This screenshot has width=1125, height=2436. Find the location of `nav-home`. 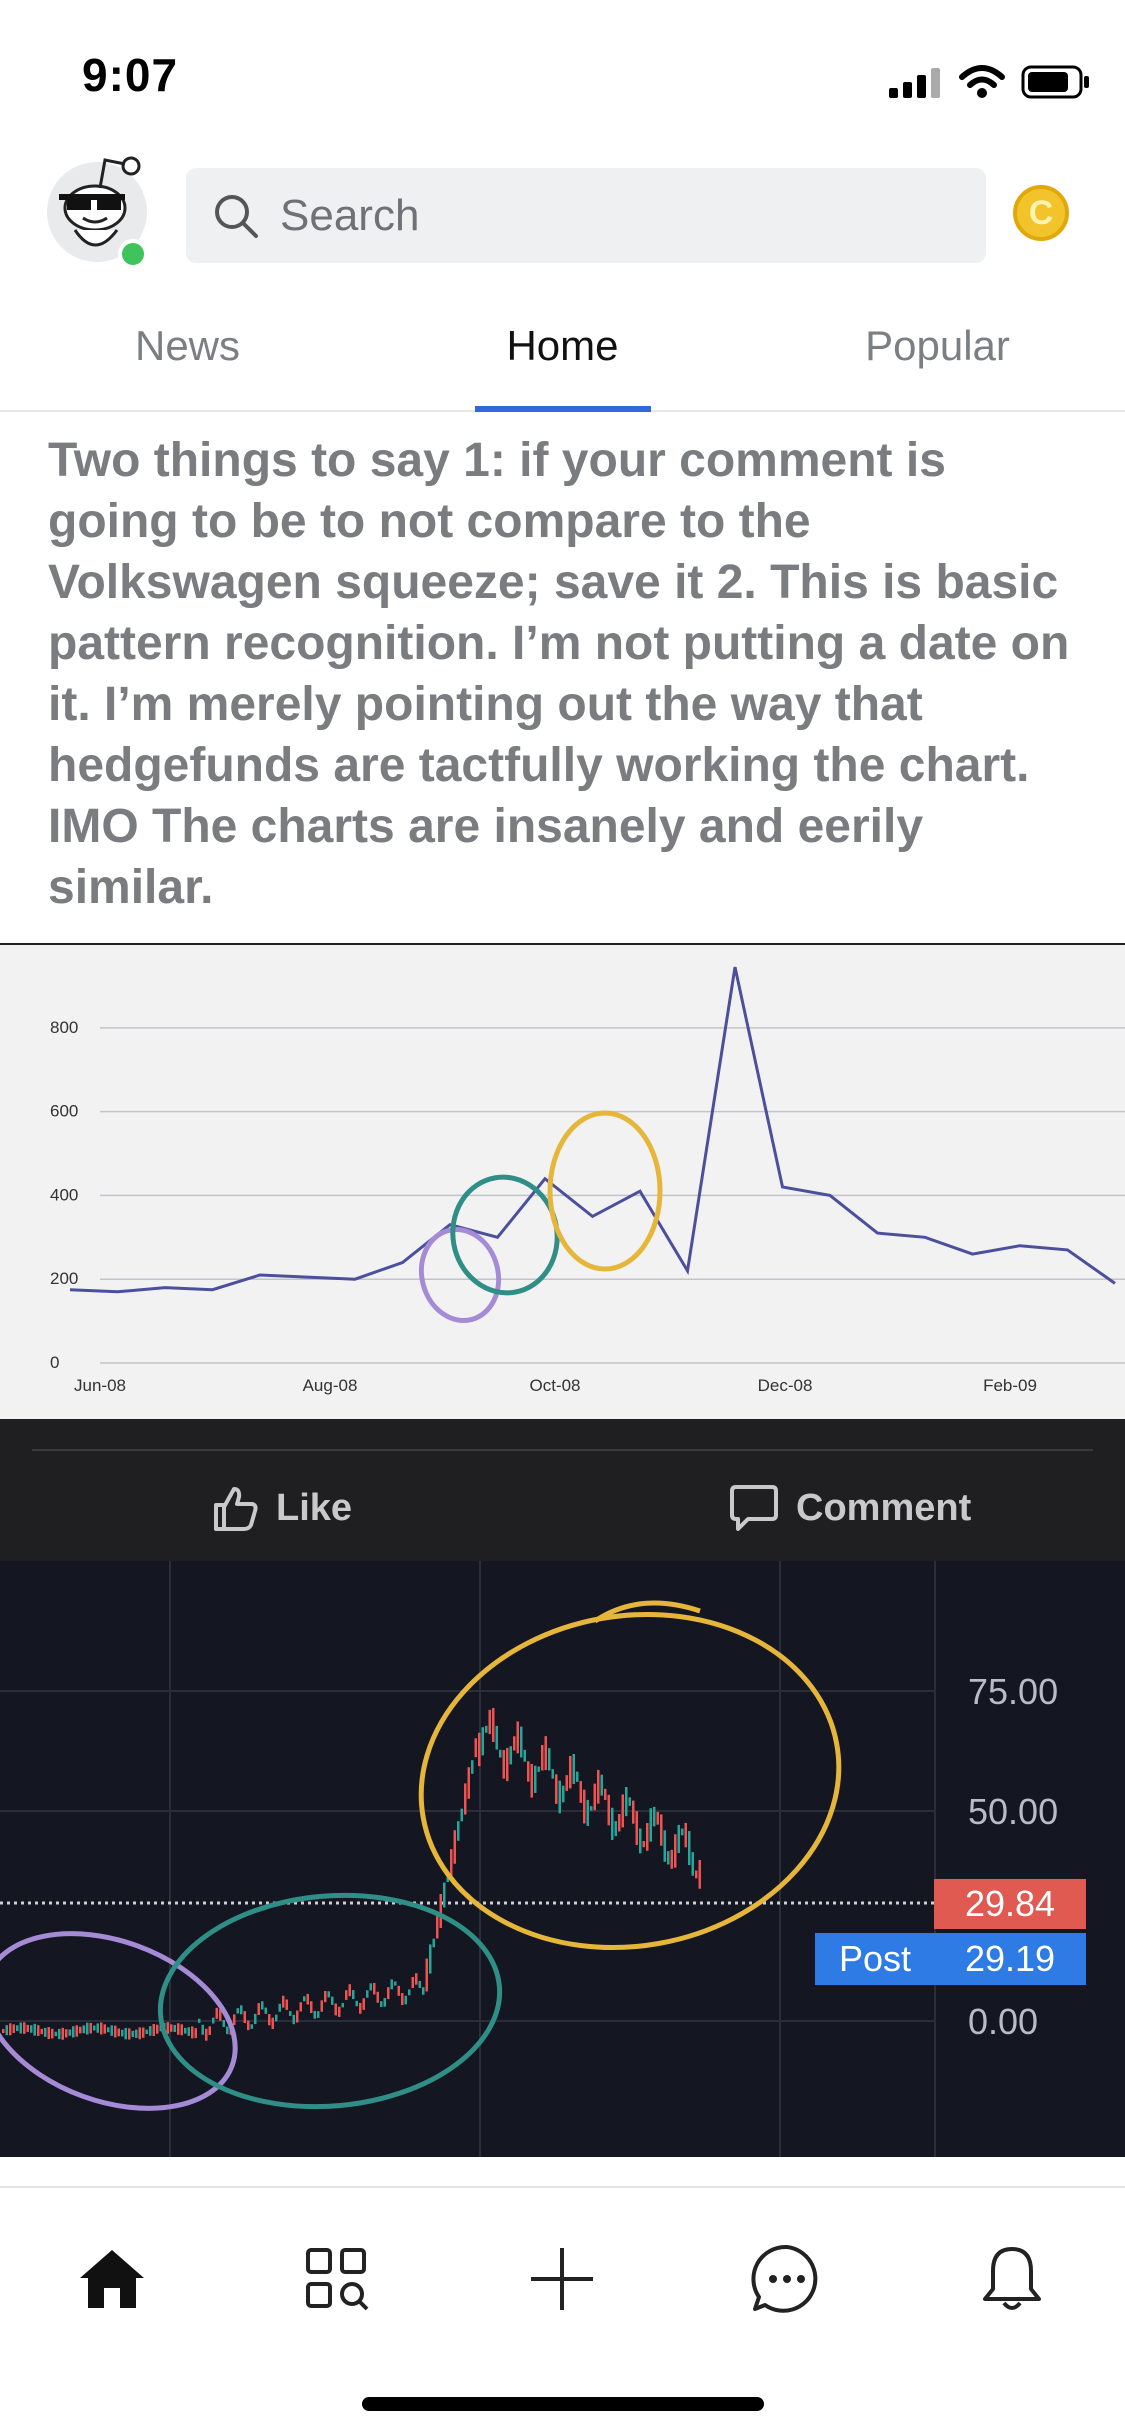

nav-home is located at coordinates (112, 2279).